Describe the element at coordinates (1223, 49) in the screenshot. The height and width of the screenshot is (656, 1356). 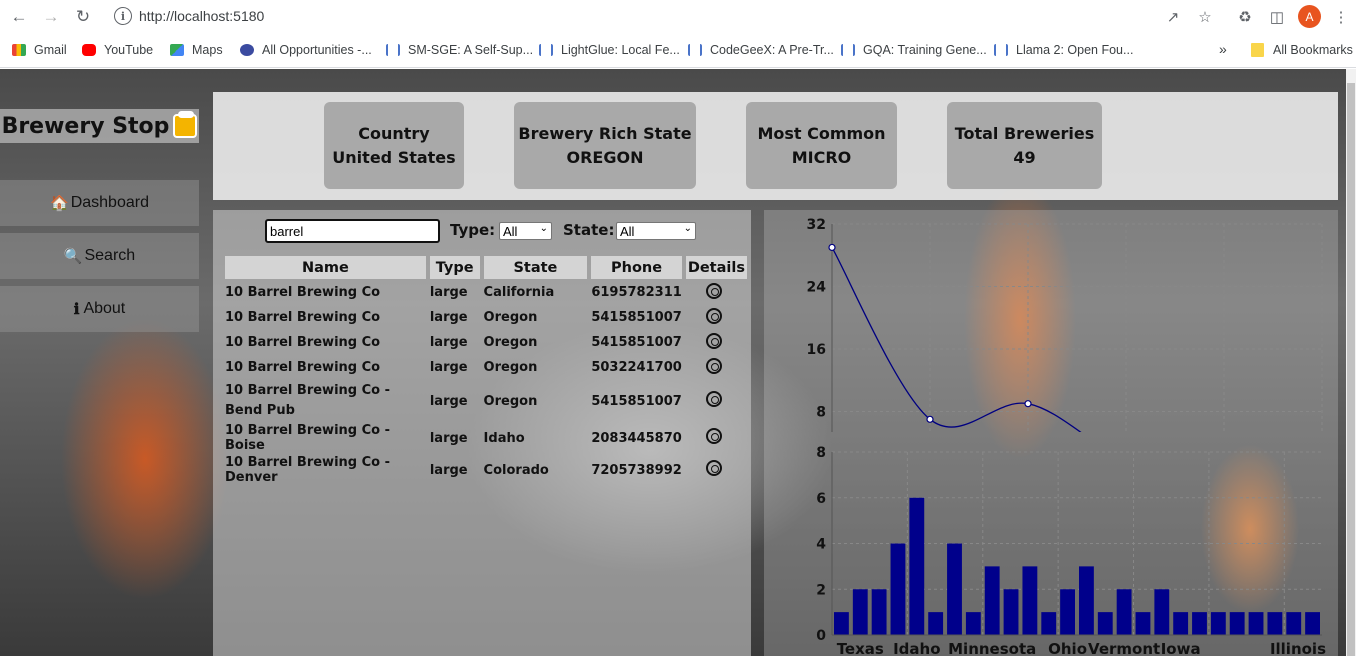
I see `more-bookmarks-button: »` at that location.